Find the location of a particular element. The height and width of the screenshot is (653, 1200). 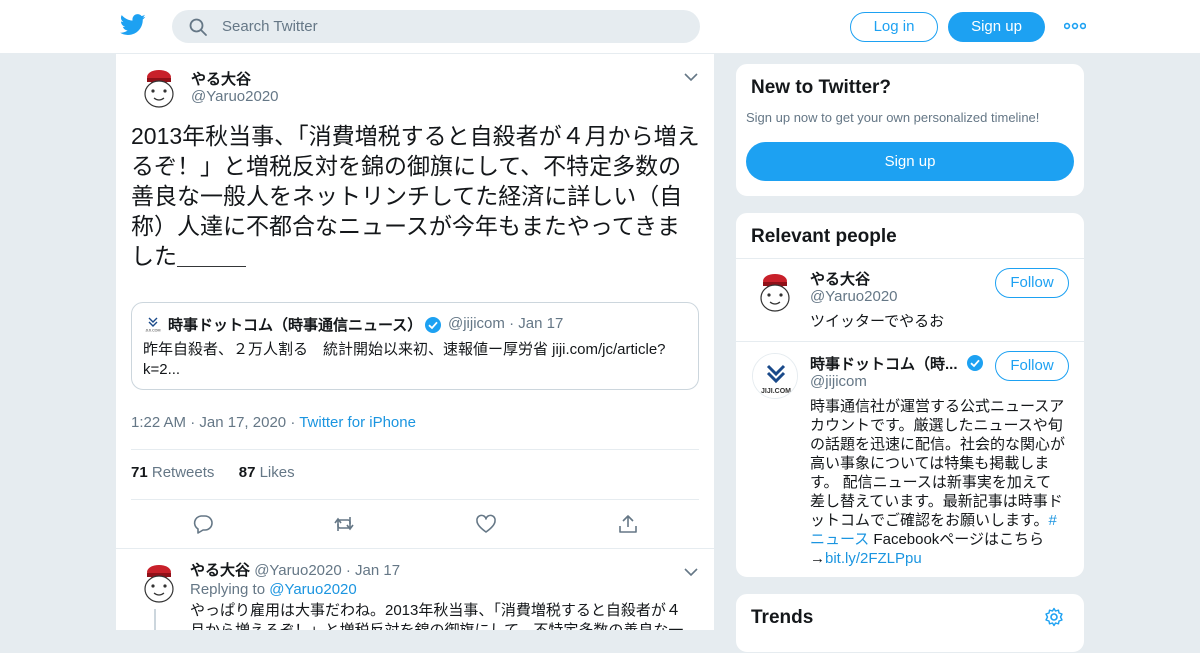

top-navigation-bar: Log in Sign up is located at coordinates (600, 27).